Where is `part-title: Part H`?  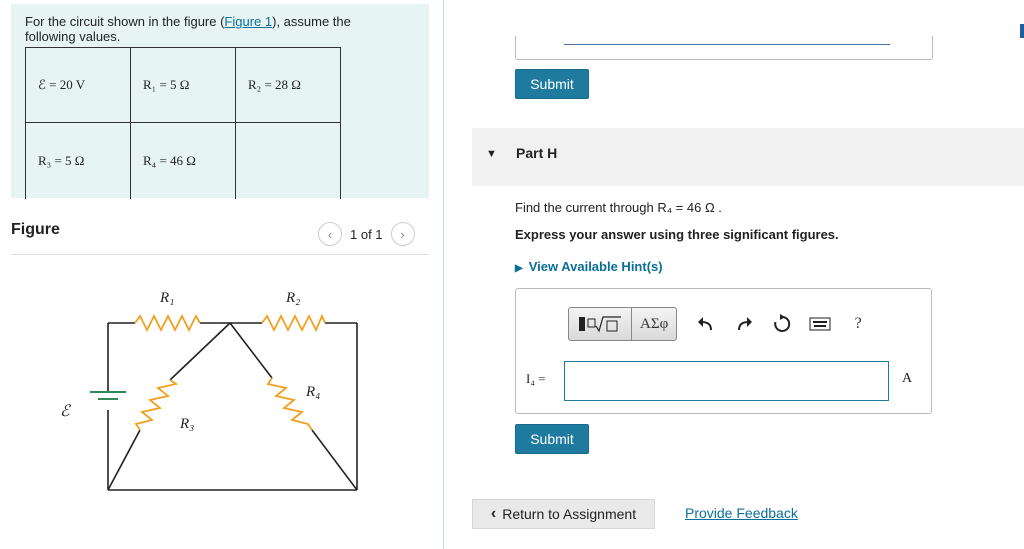
part-title: Part H is located at coordinates (537, 153).